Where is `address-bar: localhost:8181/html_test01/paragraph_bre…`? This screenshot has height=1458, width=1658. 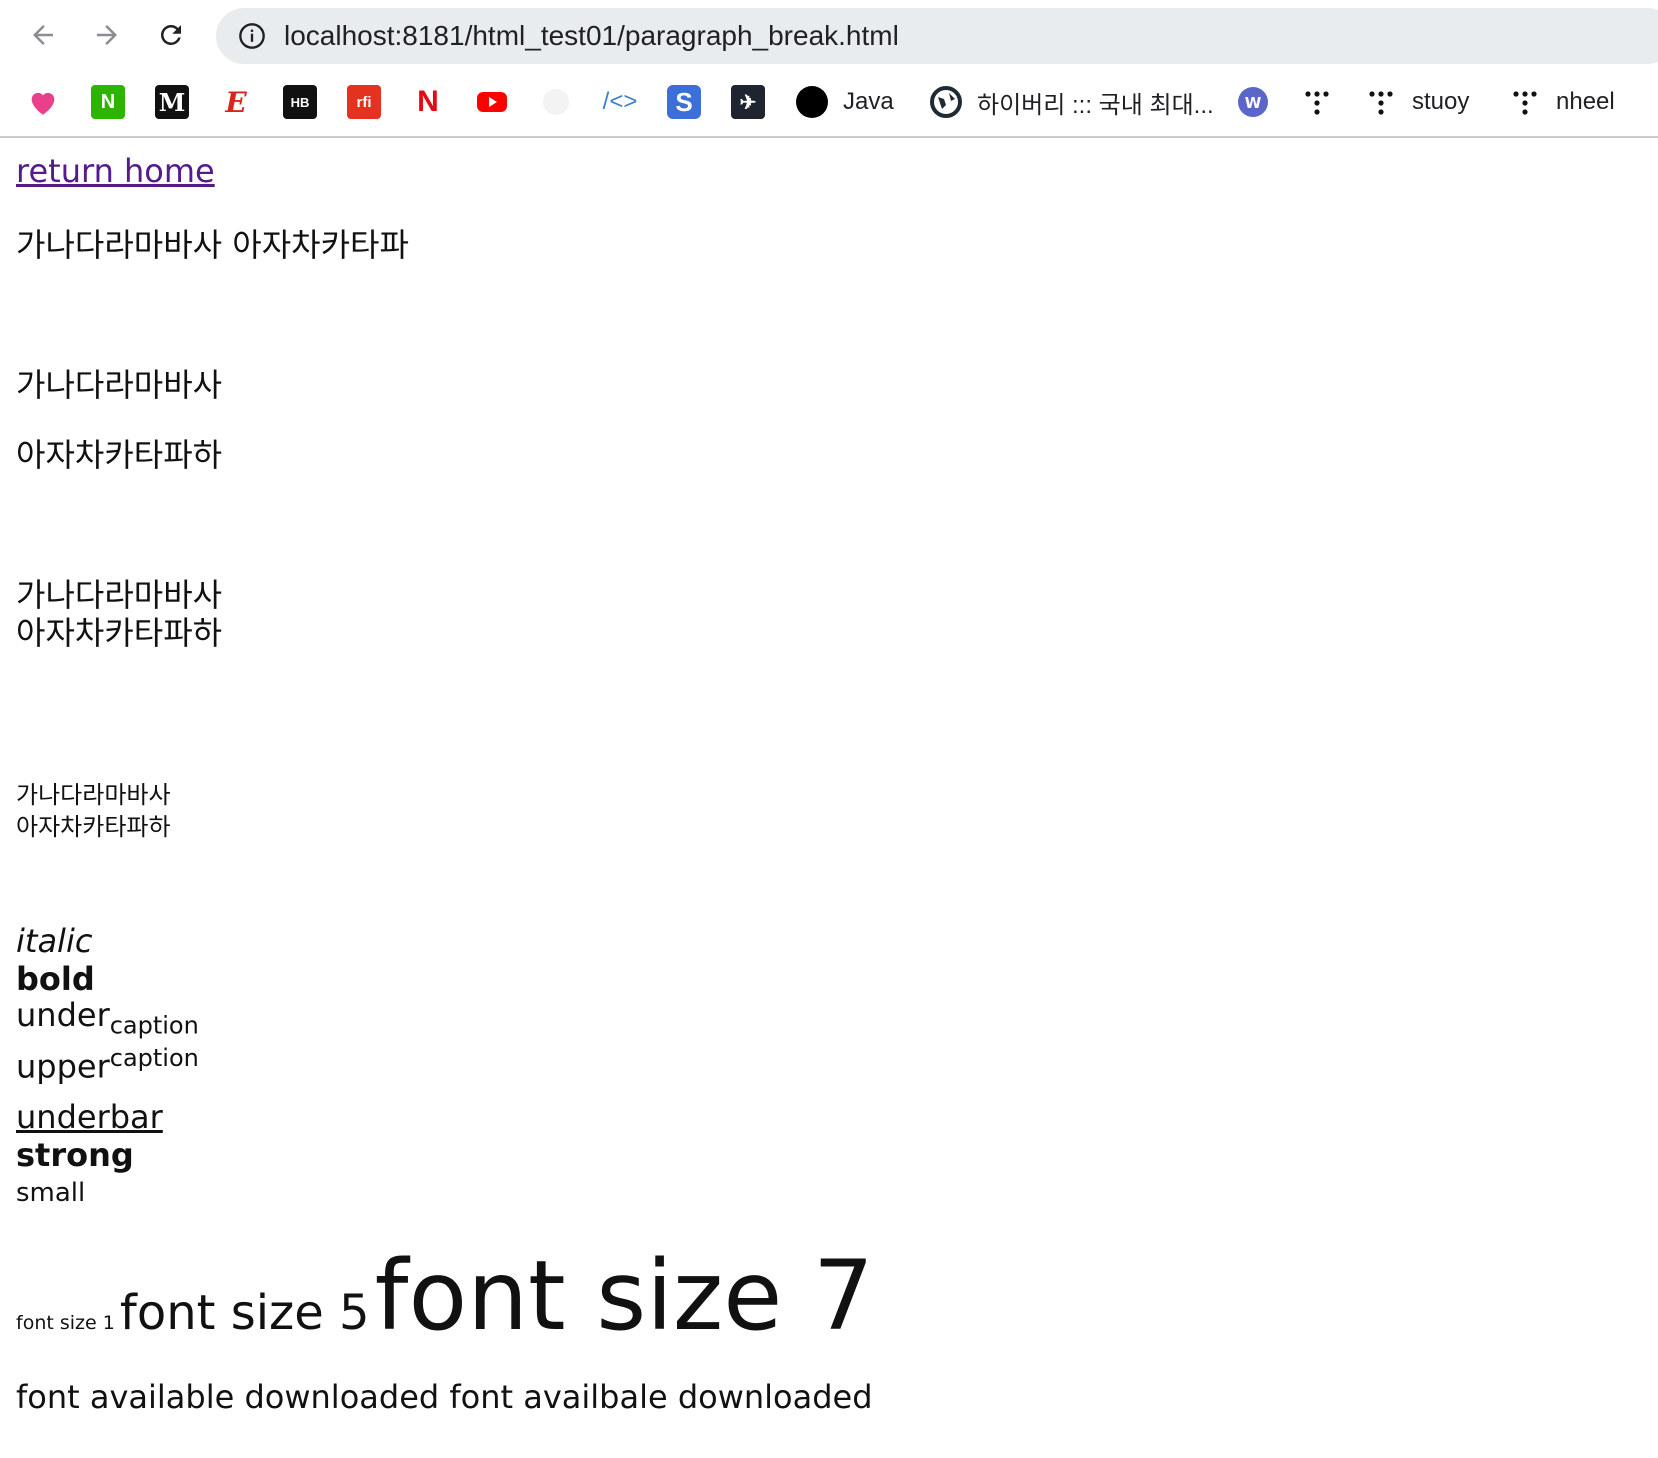 address-bar: localhost:8181/html_test01/paragraph_bre… is located at coordinates (937, 36).